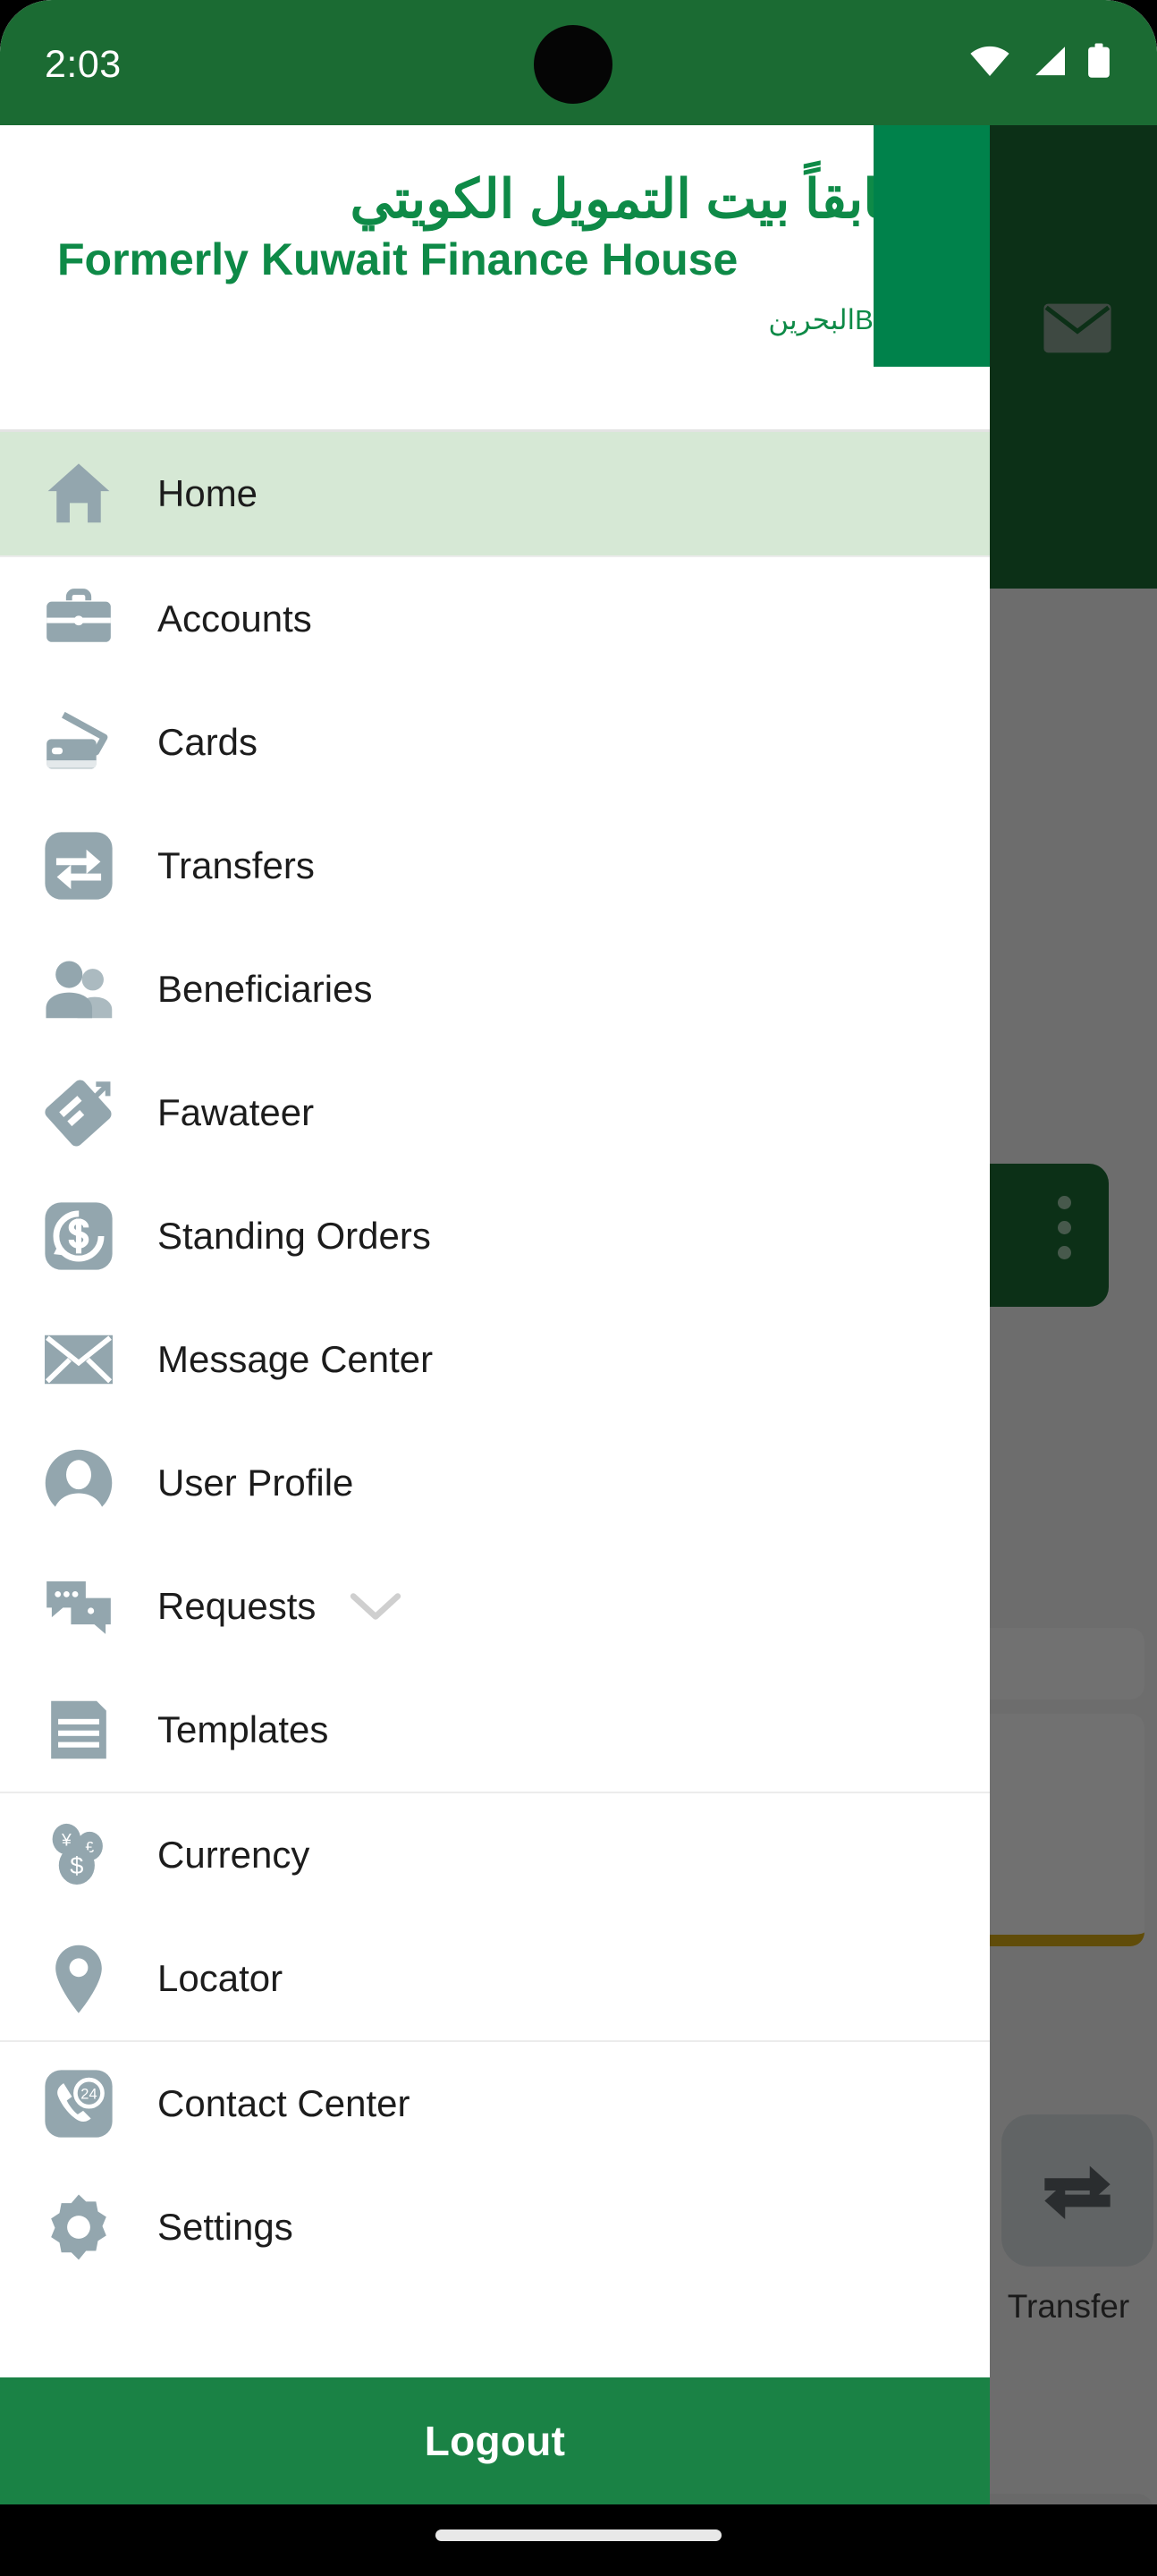  Describe the element at coordinates (495, 1730) in the screenshot. I see `drawer-item-templates: Templates` at that location.